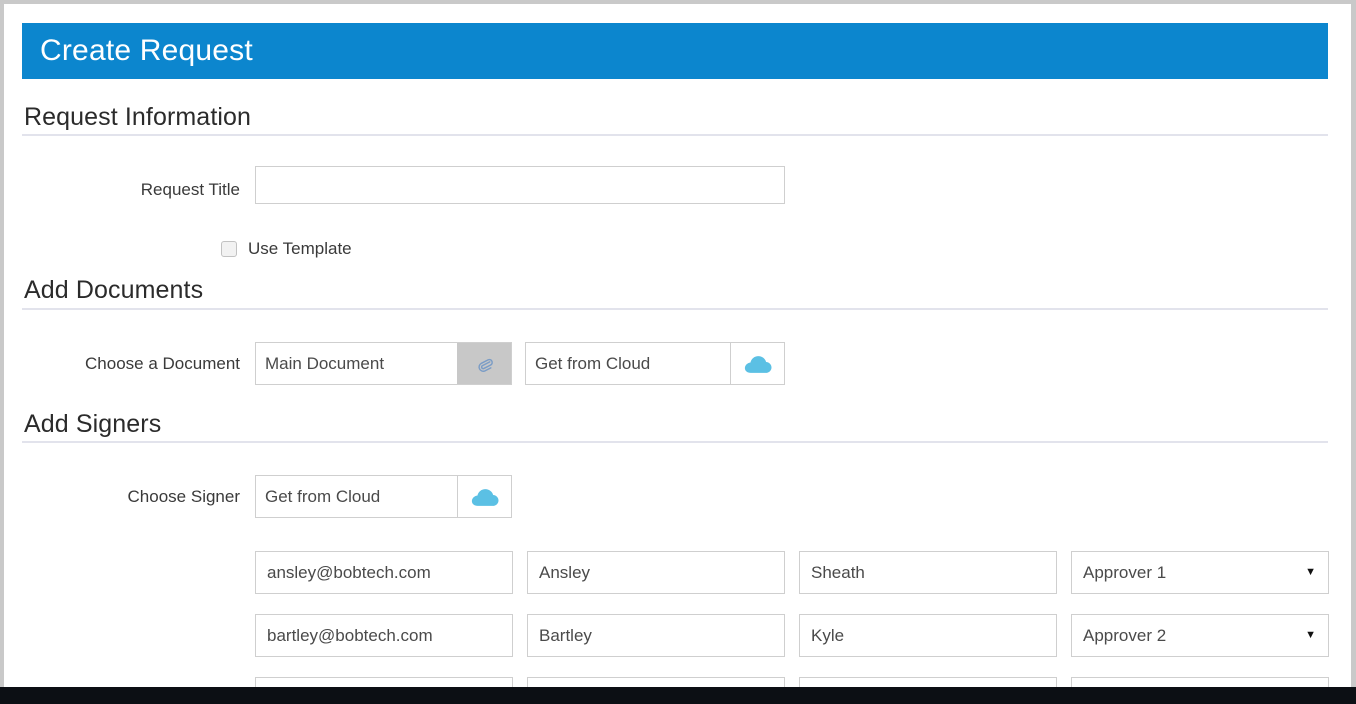 The image size is (1356, 704). I want to click on use-template-checkbox-row: Use Template, so click(286, 248).